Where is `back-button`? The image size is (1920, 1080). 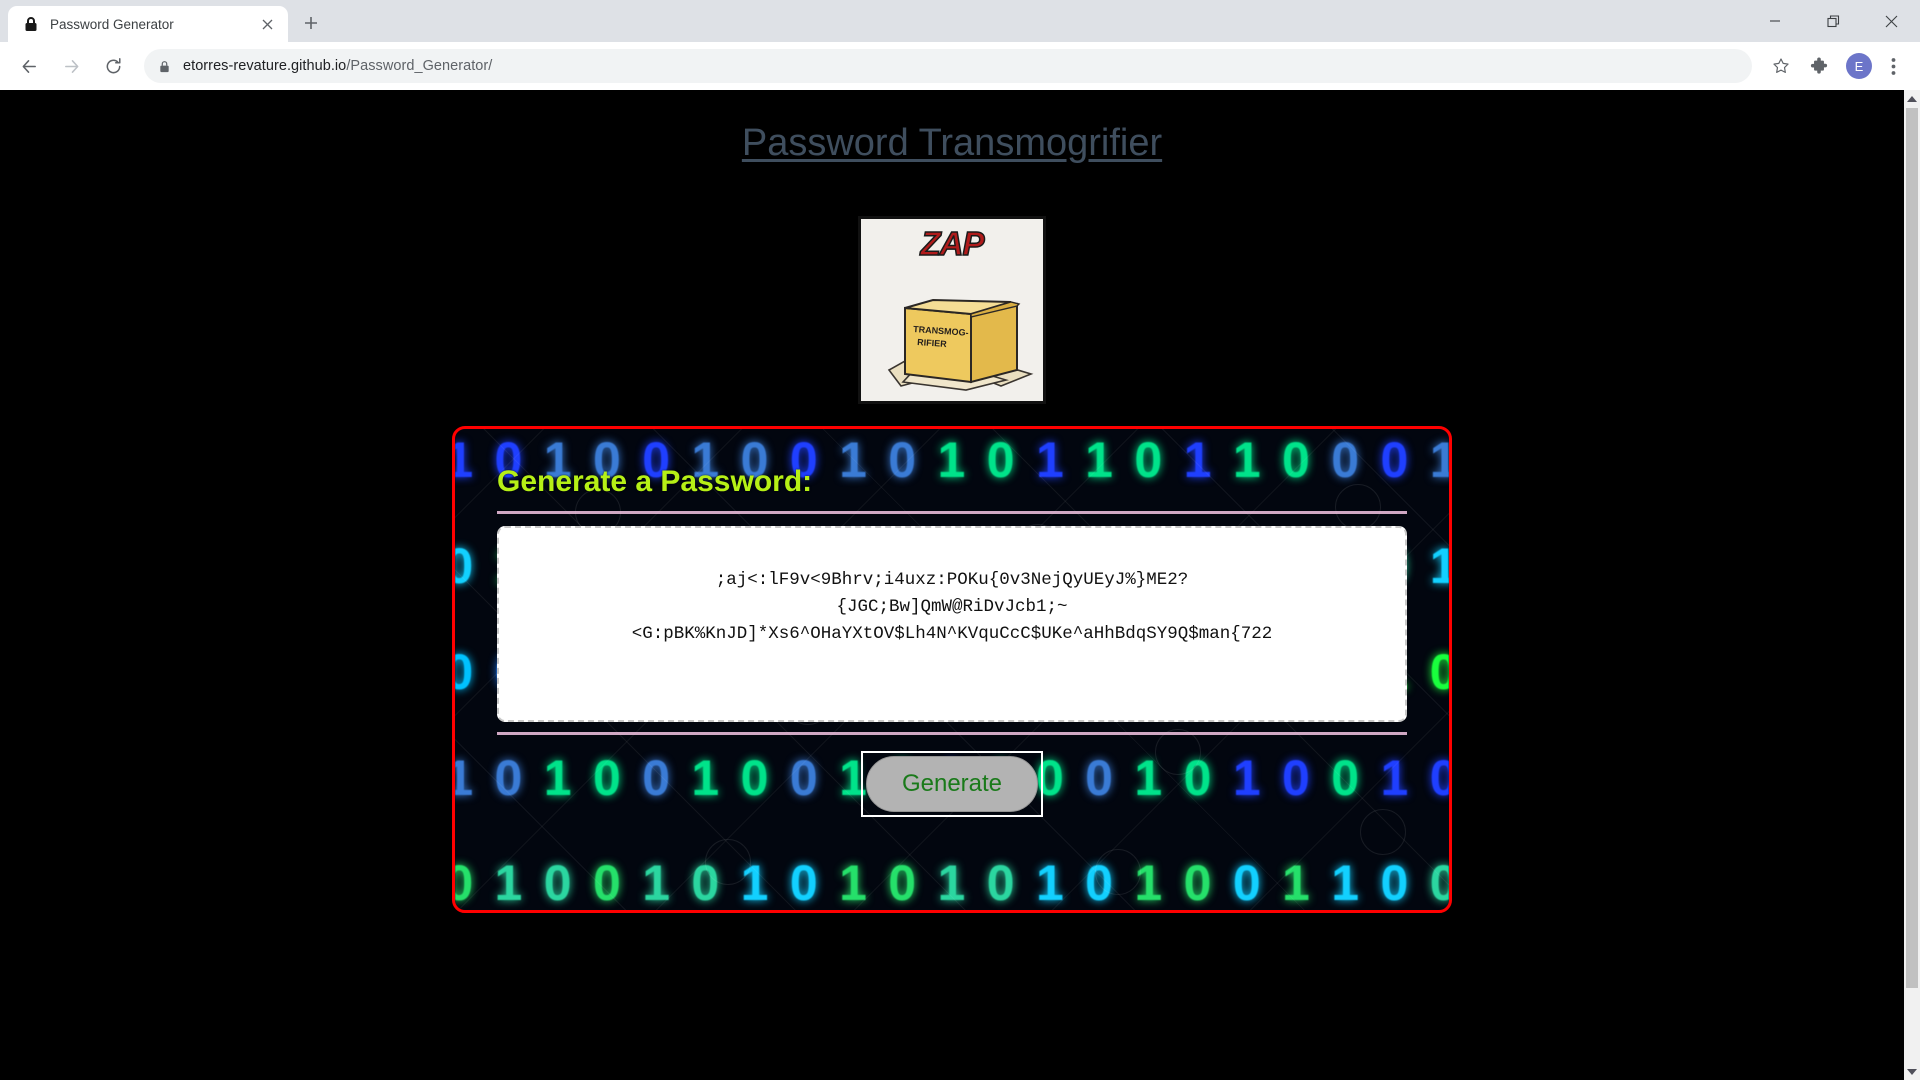 back-button is located at coordinates (29, 66).